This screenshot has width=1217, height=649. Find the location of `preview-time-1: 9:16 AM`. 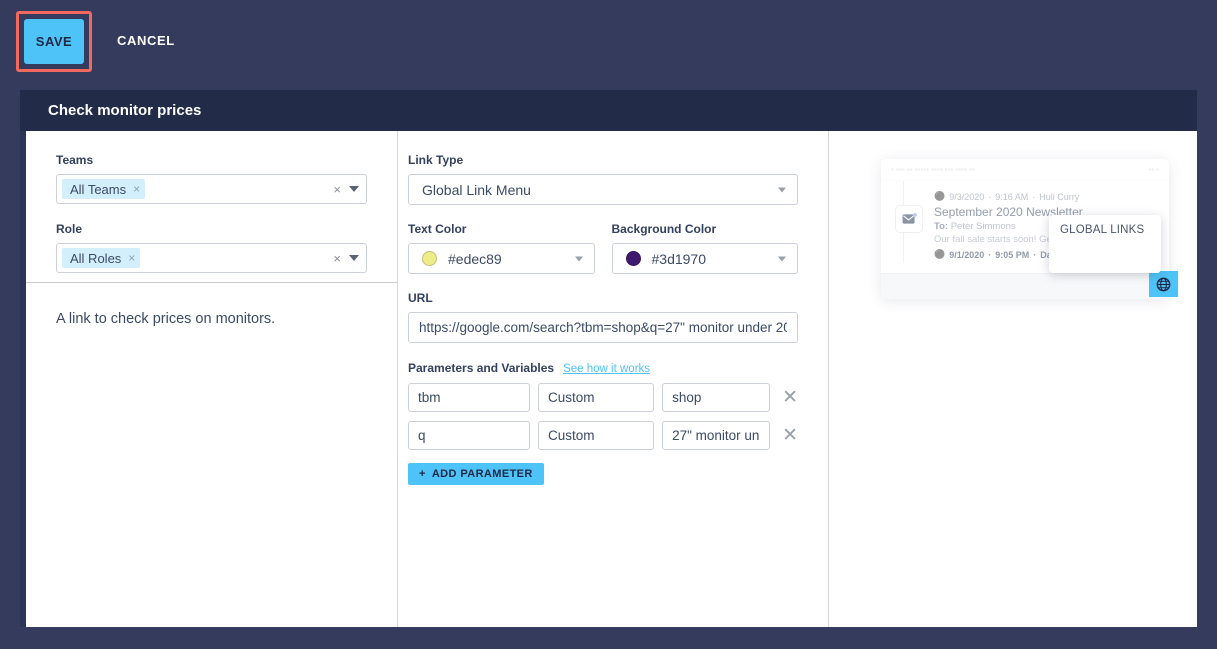

preview-time-1: 9:16 AM is located at coordinates (1012, 196).